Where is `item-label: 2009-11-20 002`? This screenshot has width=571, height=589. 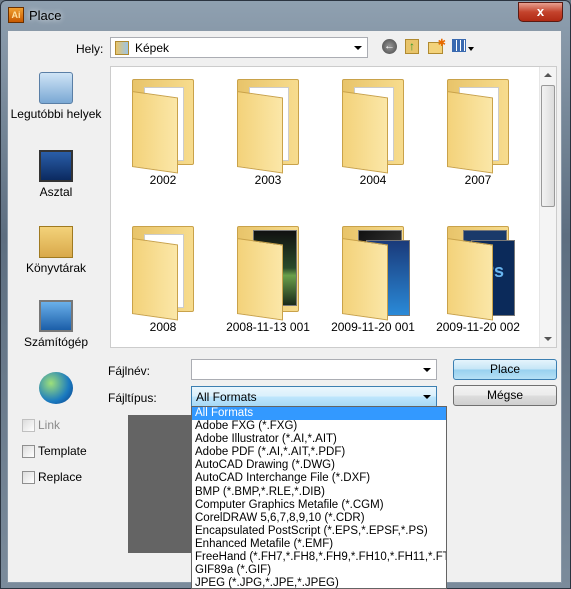 item-label: 2009-11-20 002 is located at coordinates (478, 327).